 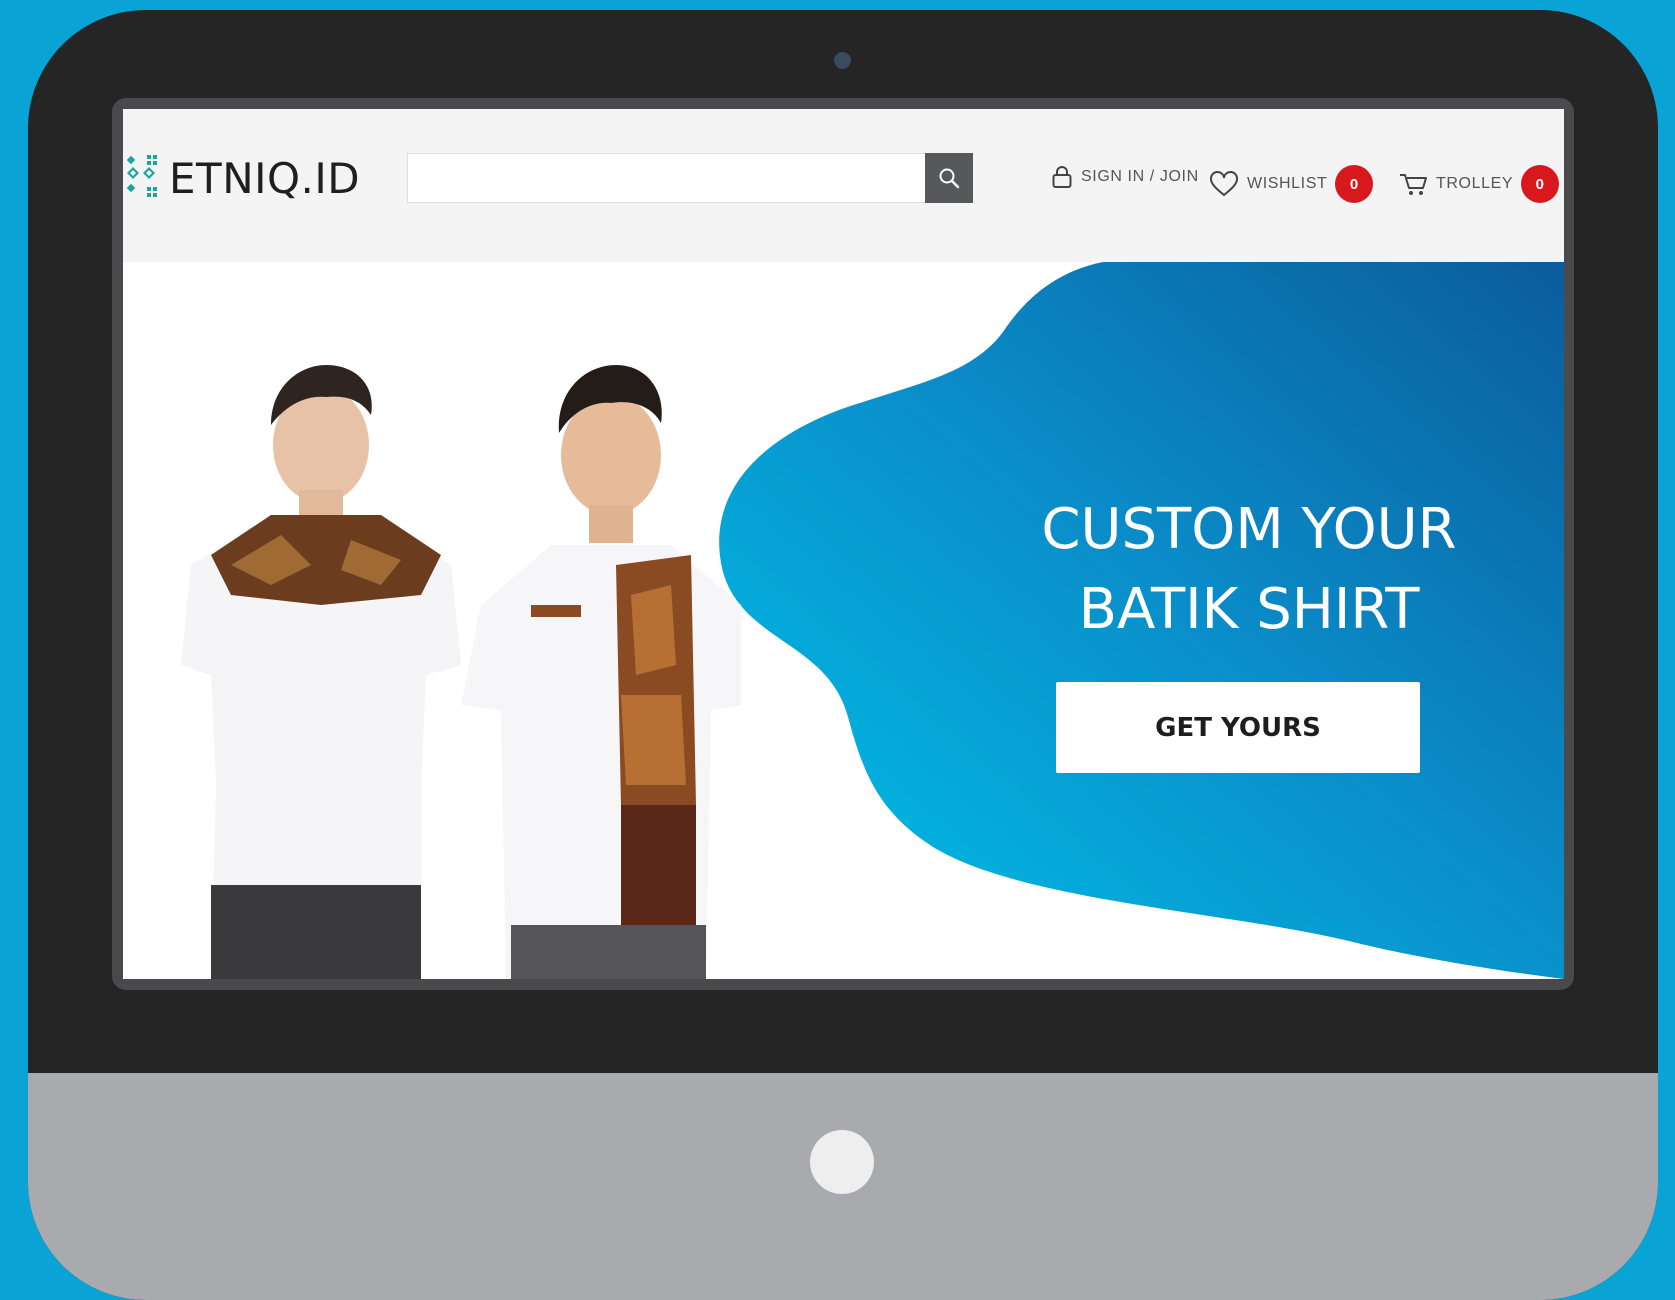 What do you see at coordinates (1249, 609) in the screenshot?
I see `hero-headline-line2: BATIK SHIRT` at bounding box center [1249, 609].